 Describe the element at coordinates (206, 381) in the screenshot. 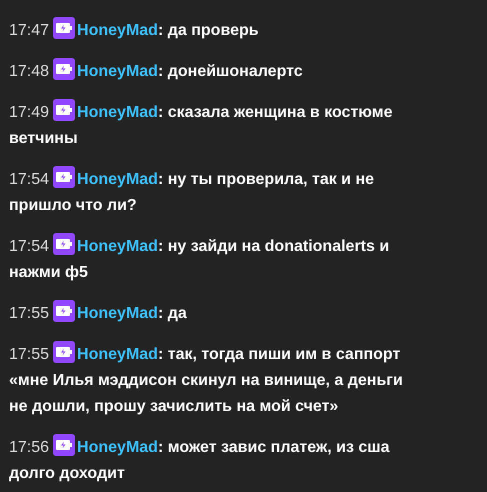

I see `message-text: «мне Илья мэддисон скинул на винище, а деньги` at that location.